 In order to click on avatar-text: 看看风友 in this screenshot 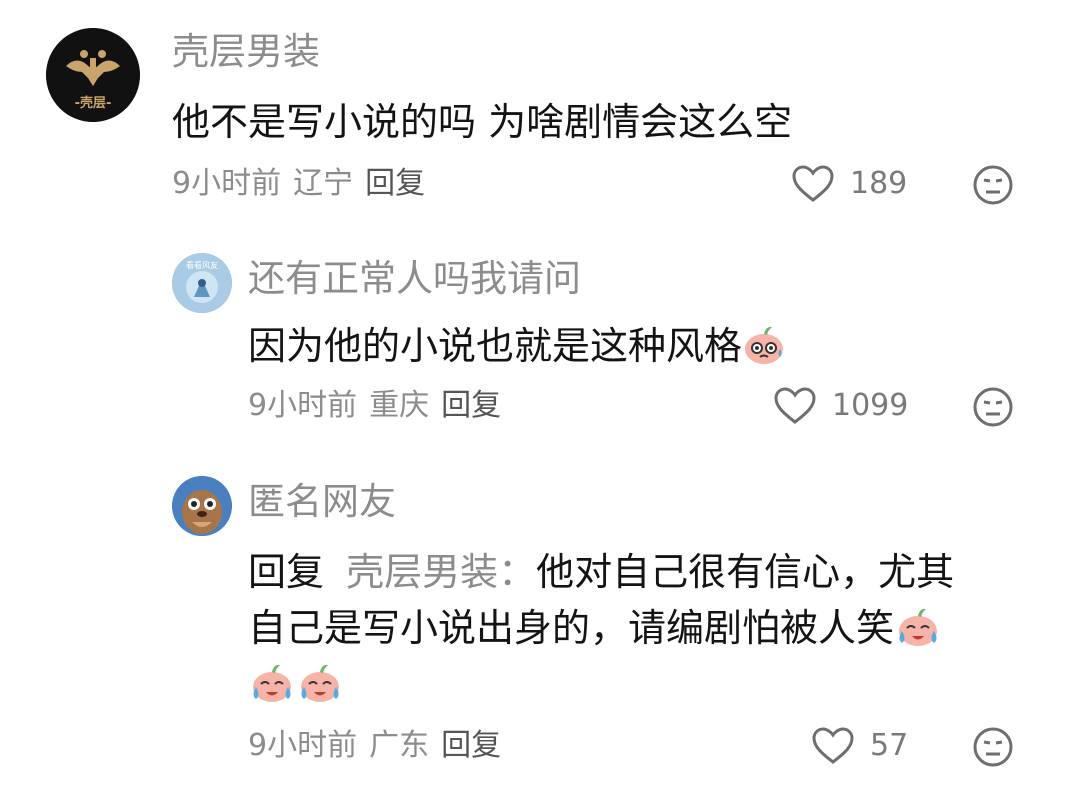, I will do `click(202, 265)`.